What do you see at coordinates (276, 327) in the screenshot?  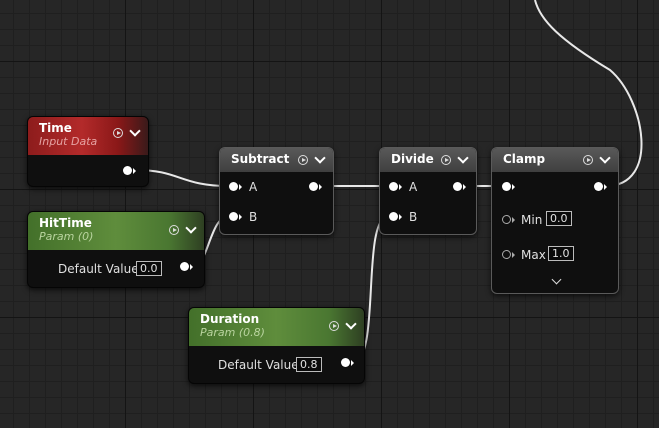 I see `duration-node-header: Duration Param (0.8)` at bounding box center [276, 327].